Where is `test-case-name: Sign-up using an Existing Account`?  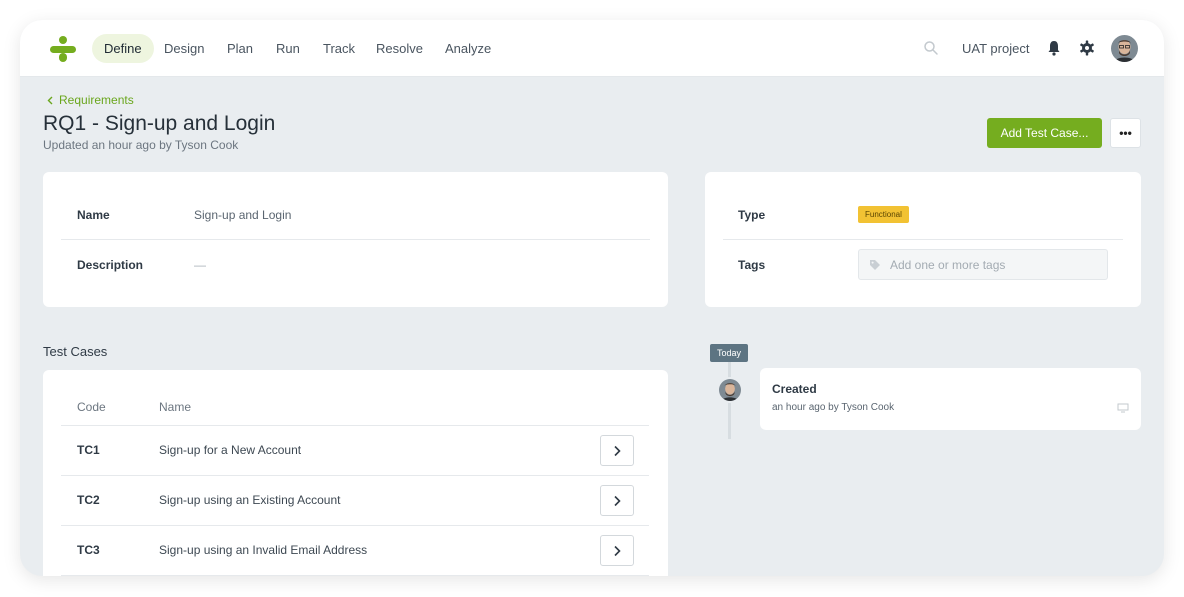 test-case-name: Sign-up using an Existing Account is located at coordinates (250, 500).